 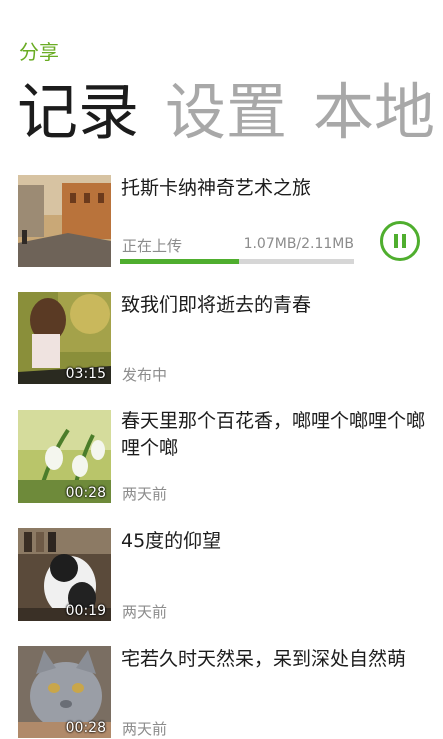 I want to click on video-title: 春天里那个百花香，啷哩个啷哩个啷哩个啷, so click(x=273, y=434).